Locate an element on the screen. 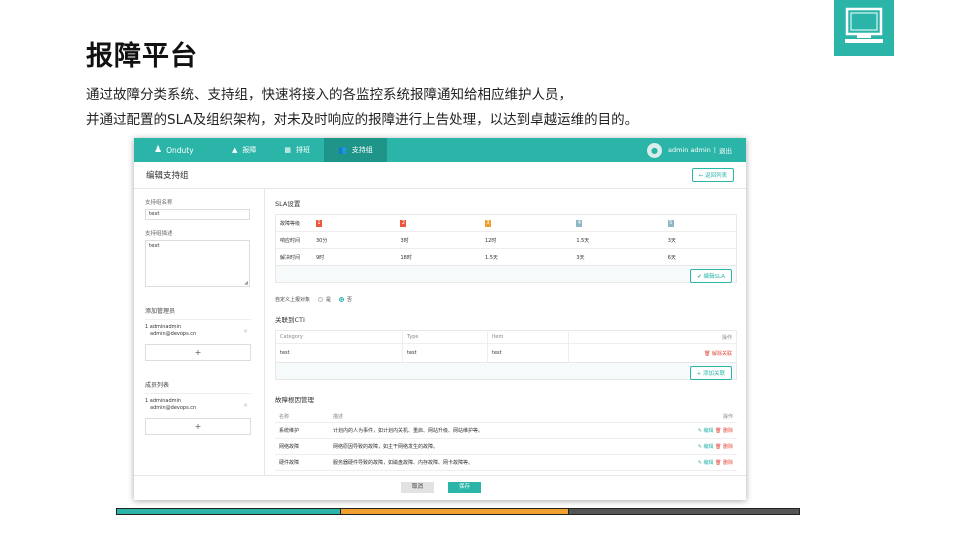 This screenshot has width=960, height=540. response-time: 3时 is located at coordinates (438, 240).